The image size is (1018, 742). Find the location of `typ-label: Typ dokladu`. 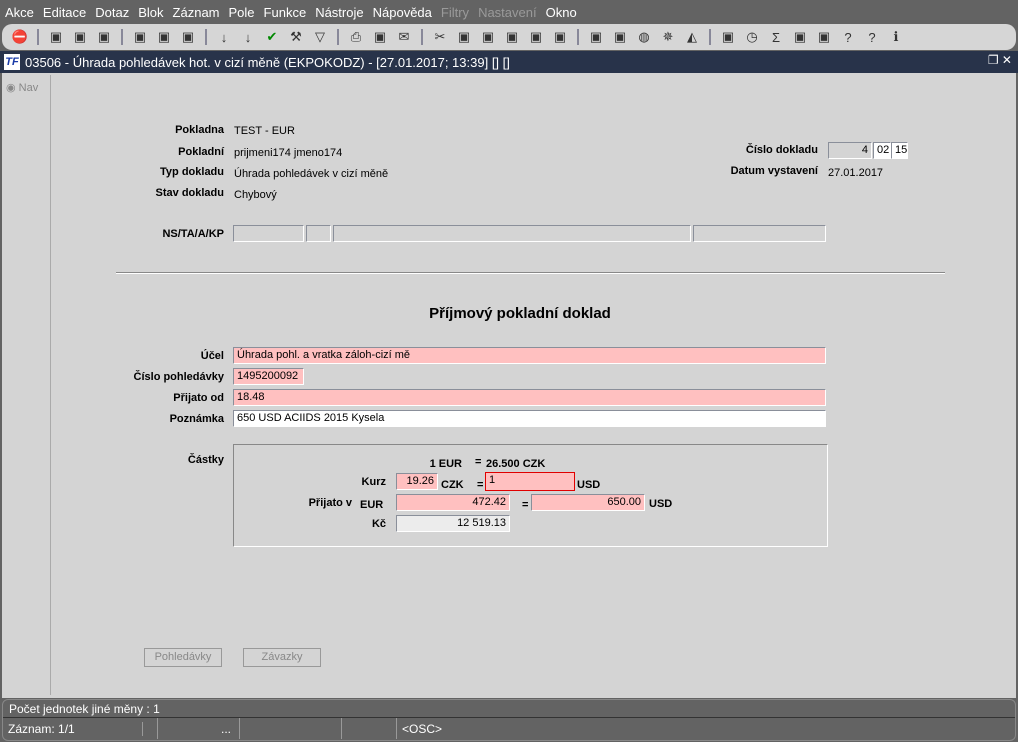

typ-label: Typ dokladu is located at coordinates (192, 172).